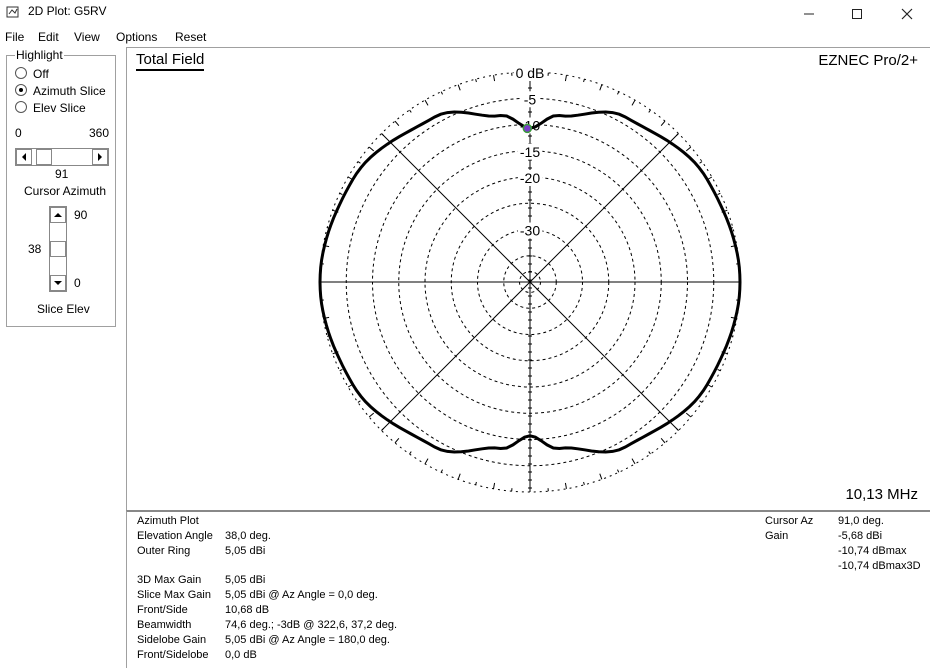 The image size is (930, 668). Describe the element at coordinates (136, 37) in the screenshot. I see `menu-options: Options` at that location.